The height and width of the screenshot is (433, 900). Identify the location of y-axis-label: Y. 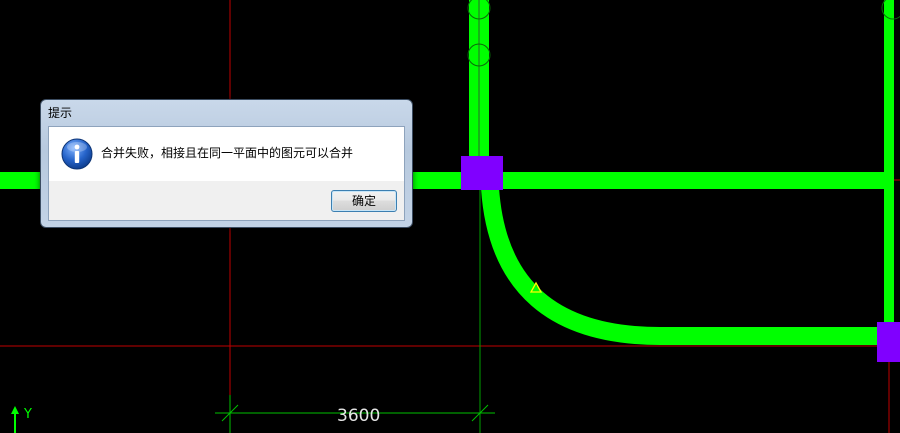
(27, 414).